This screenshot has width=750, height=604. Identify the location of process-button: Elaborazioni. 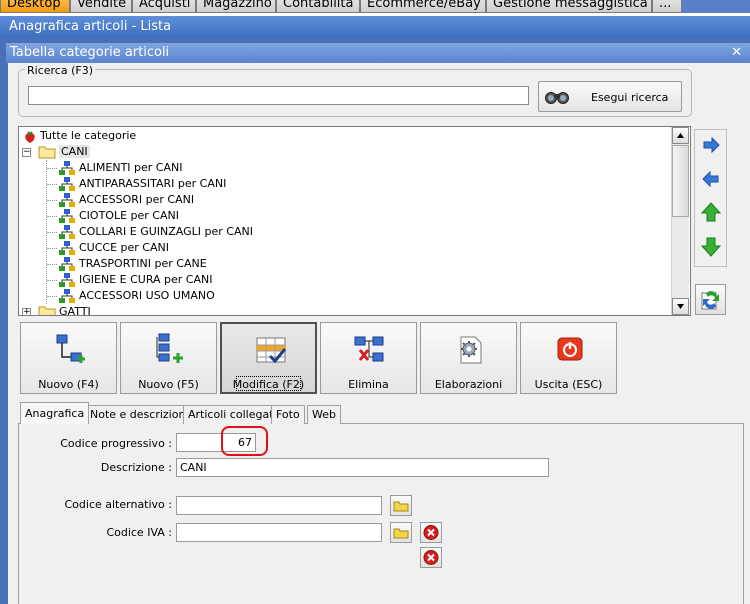
(468, 358).